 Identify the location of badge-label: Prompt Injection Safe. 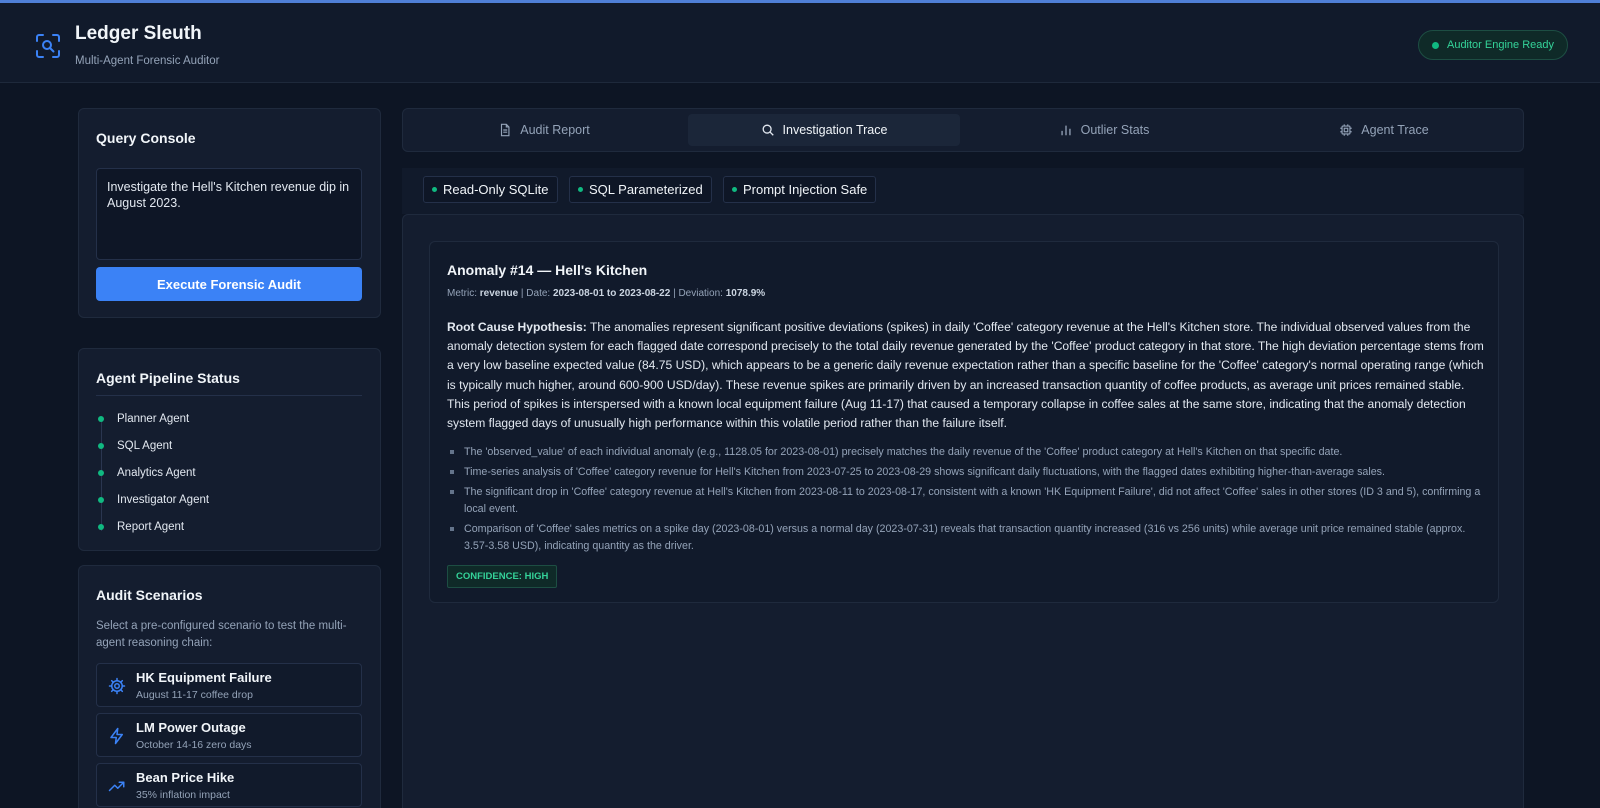
(805, 189).